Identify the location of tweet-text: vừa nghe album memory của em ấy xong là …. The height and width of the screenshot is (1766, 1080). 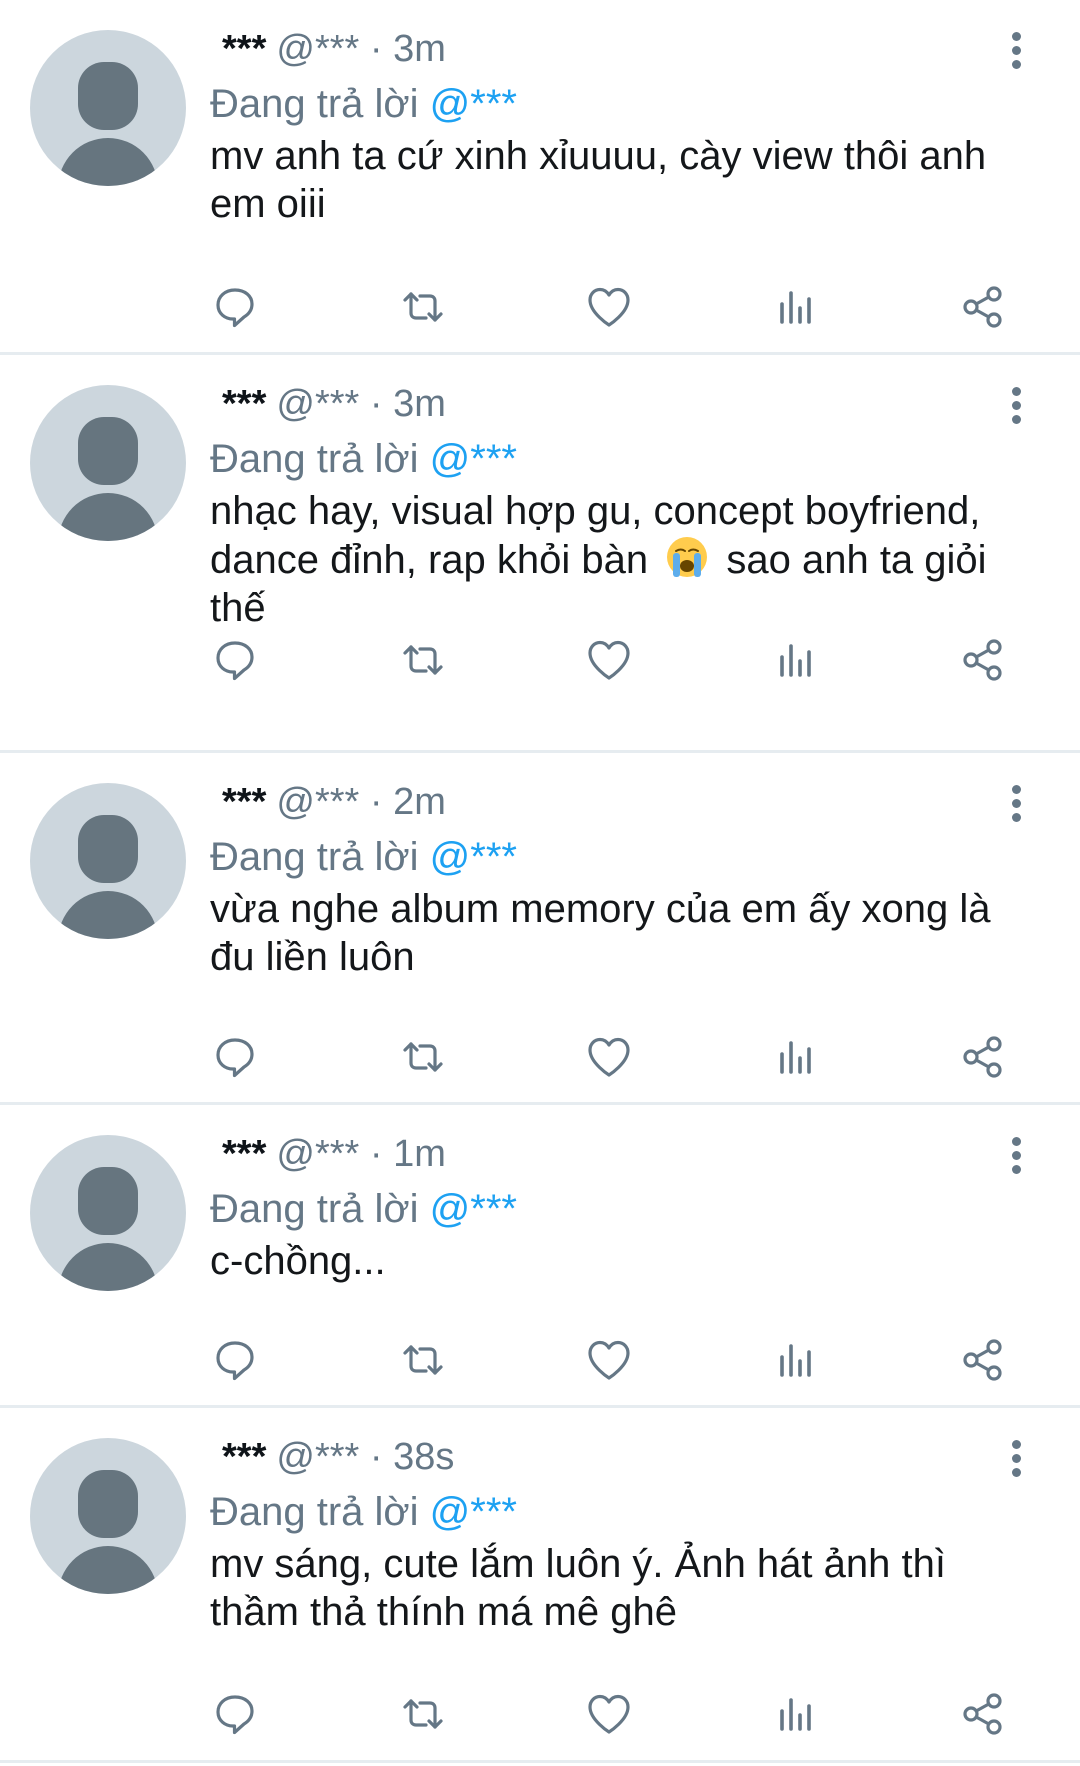
(600, 933).